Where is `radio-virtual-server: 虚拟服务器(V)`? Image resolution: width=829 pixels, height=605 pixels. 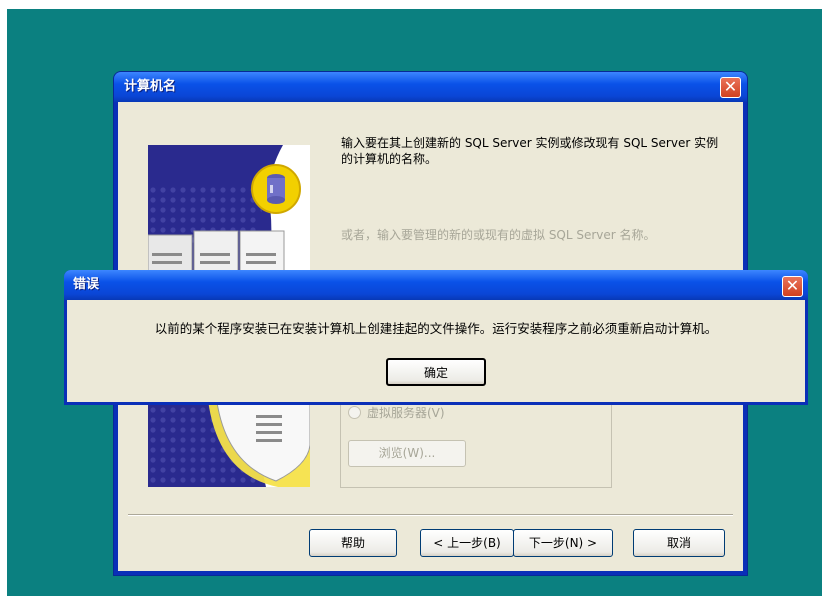 radio-virtual-server: 虚拟服务器(V) is located at coordinates (396, 412).